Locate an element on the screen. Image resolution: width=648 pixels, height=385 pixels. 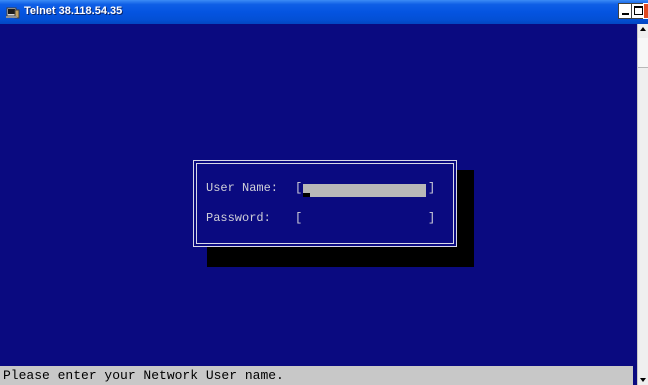
password-label: Password: is located at coordinates (238, 218).